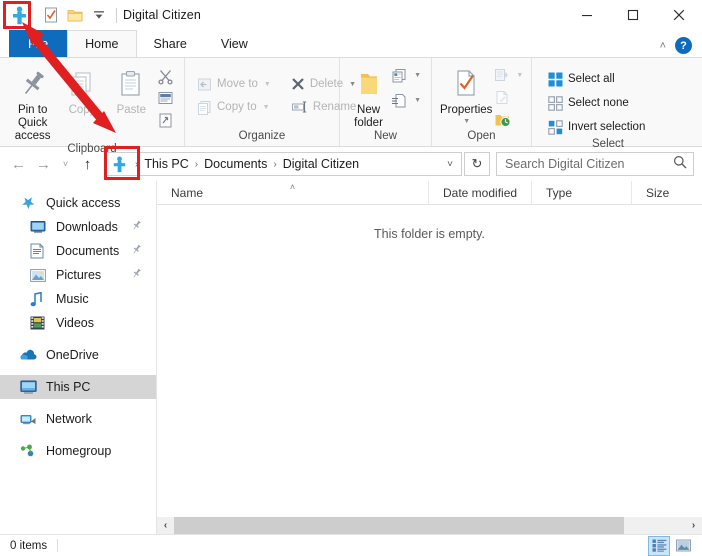 The width and height of the screenshot is (702, 556). Describe the element at coordinates (368, 96) in the screenshot. I see `new-folder-button: New folder` at that location.